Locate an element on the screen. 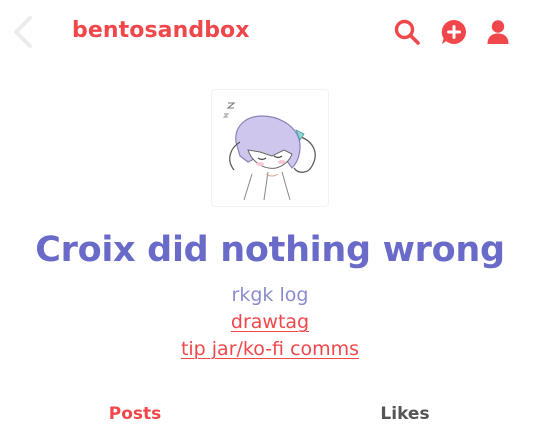 The image size is (540, 440). blog-name: bentosandbox is located at coordinates (161, 31).